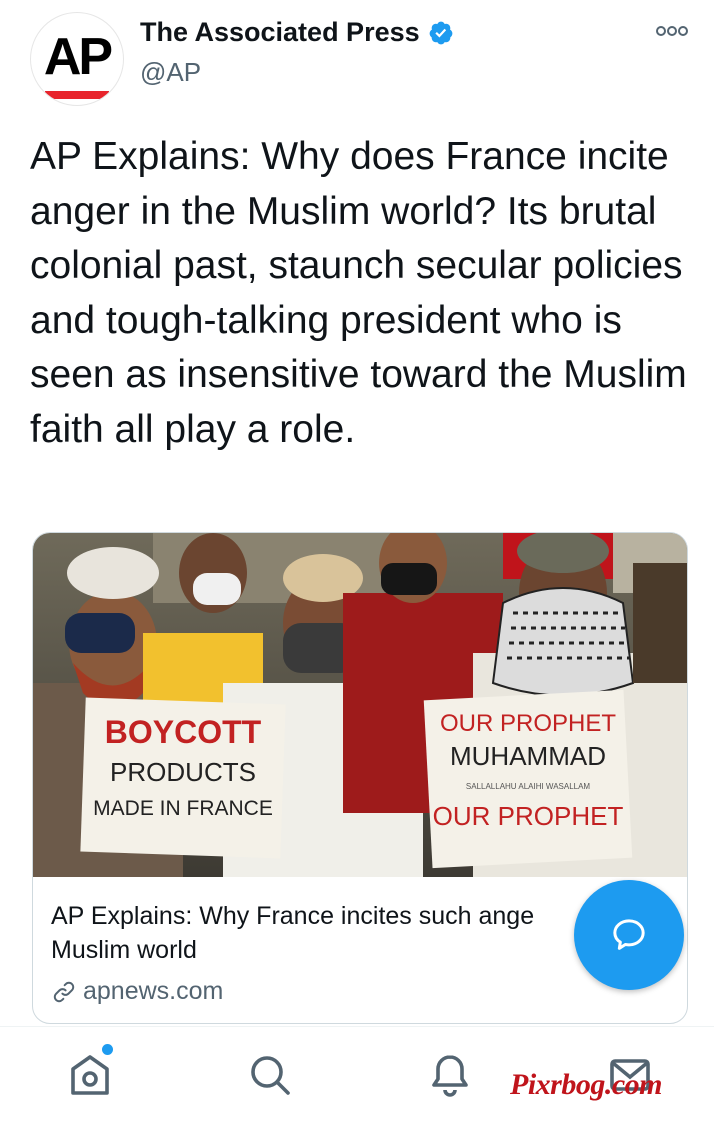 This screenshot has width=714, height=1125. I want to click on card-domain-row: apnews.com, so click(137, 991).